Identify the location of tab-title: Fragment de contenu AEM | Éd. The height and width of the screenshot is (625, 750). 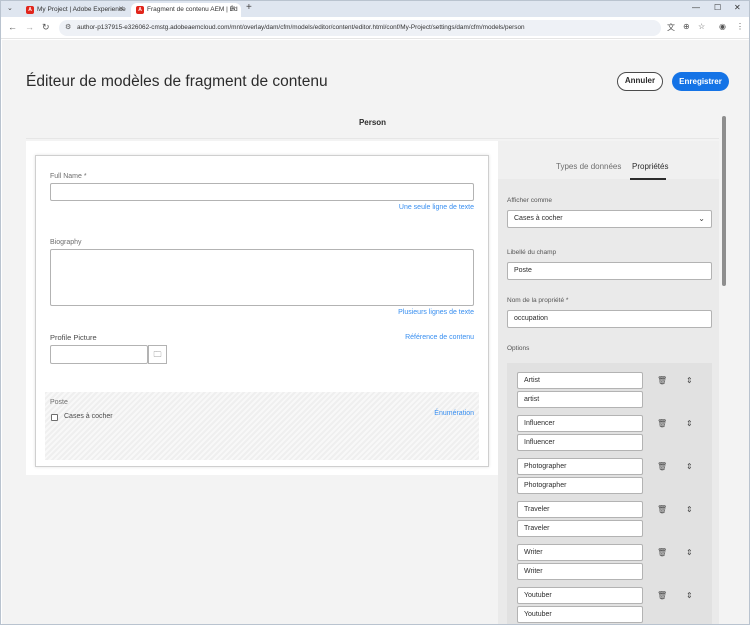
(192, 9).